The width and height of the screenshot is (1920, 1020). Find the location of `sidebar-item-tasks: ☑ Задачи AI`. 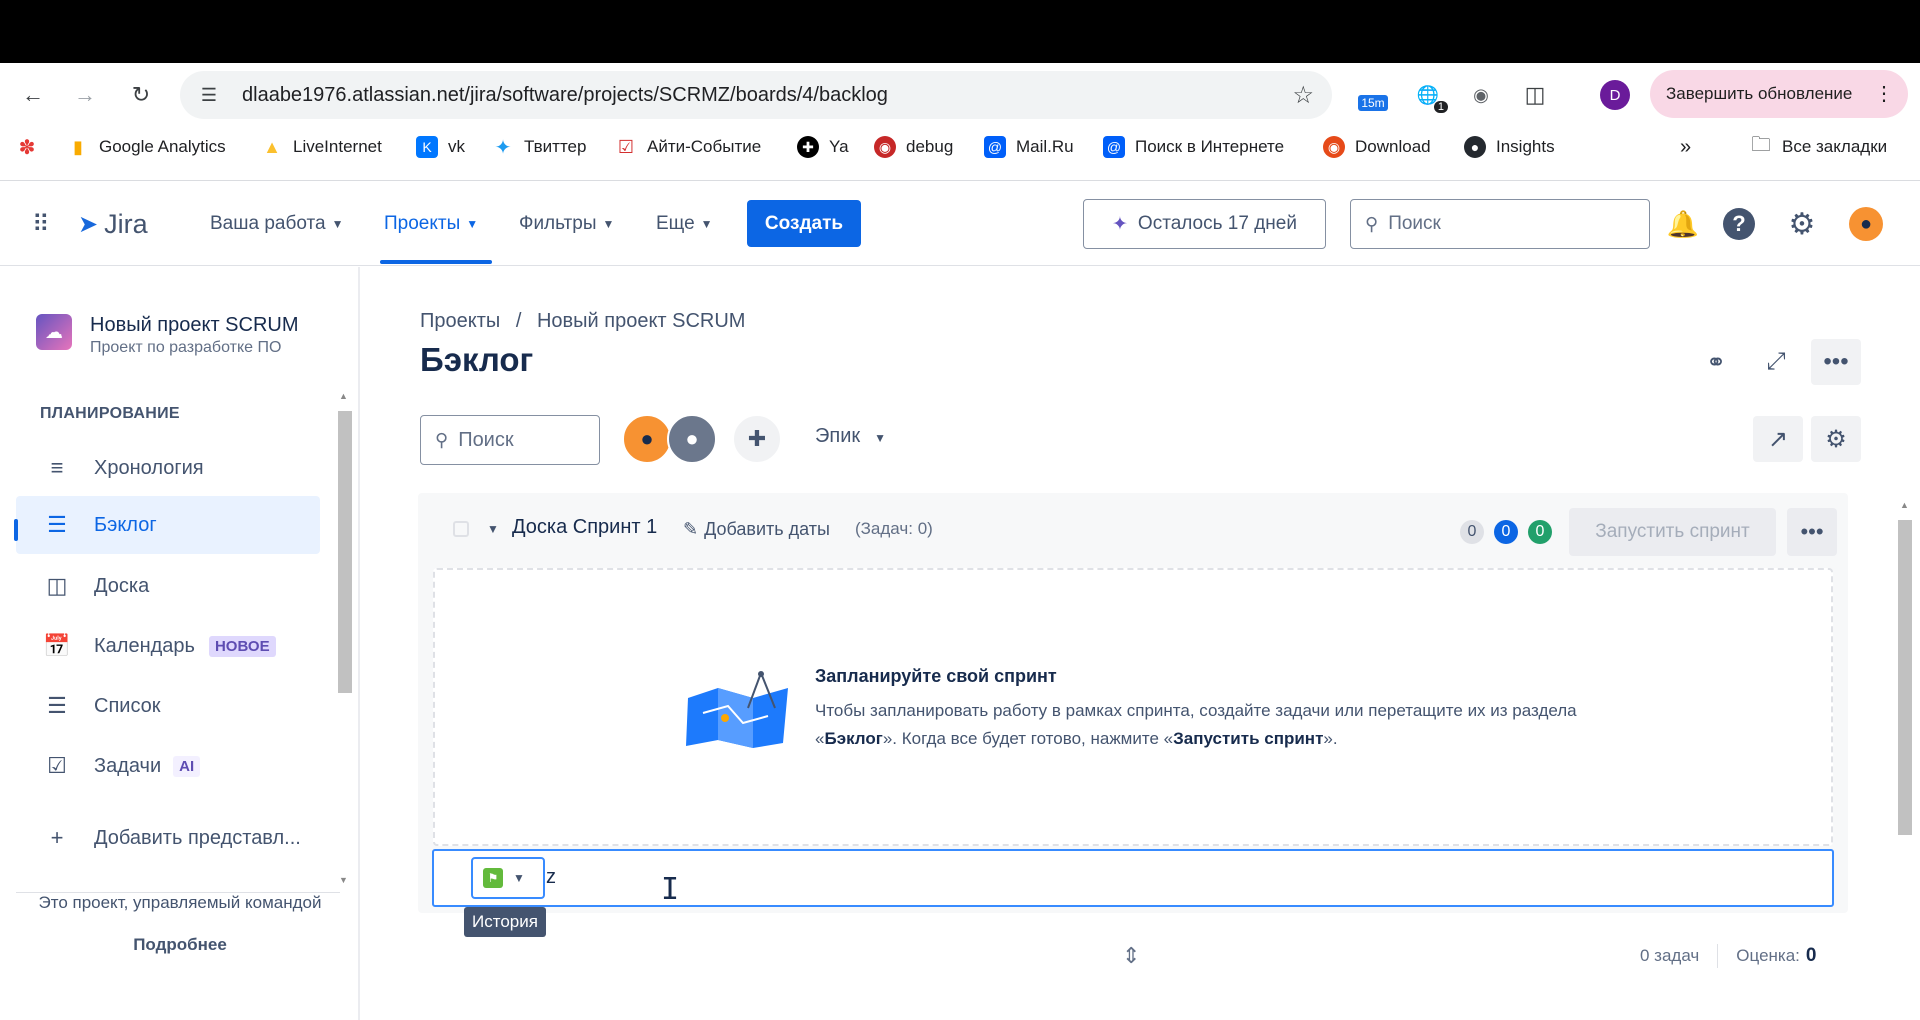

sidebar-item-tasks: ☑ Задачи AI is located at coordinates (168, 766).